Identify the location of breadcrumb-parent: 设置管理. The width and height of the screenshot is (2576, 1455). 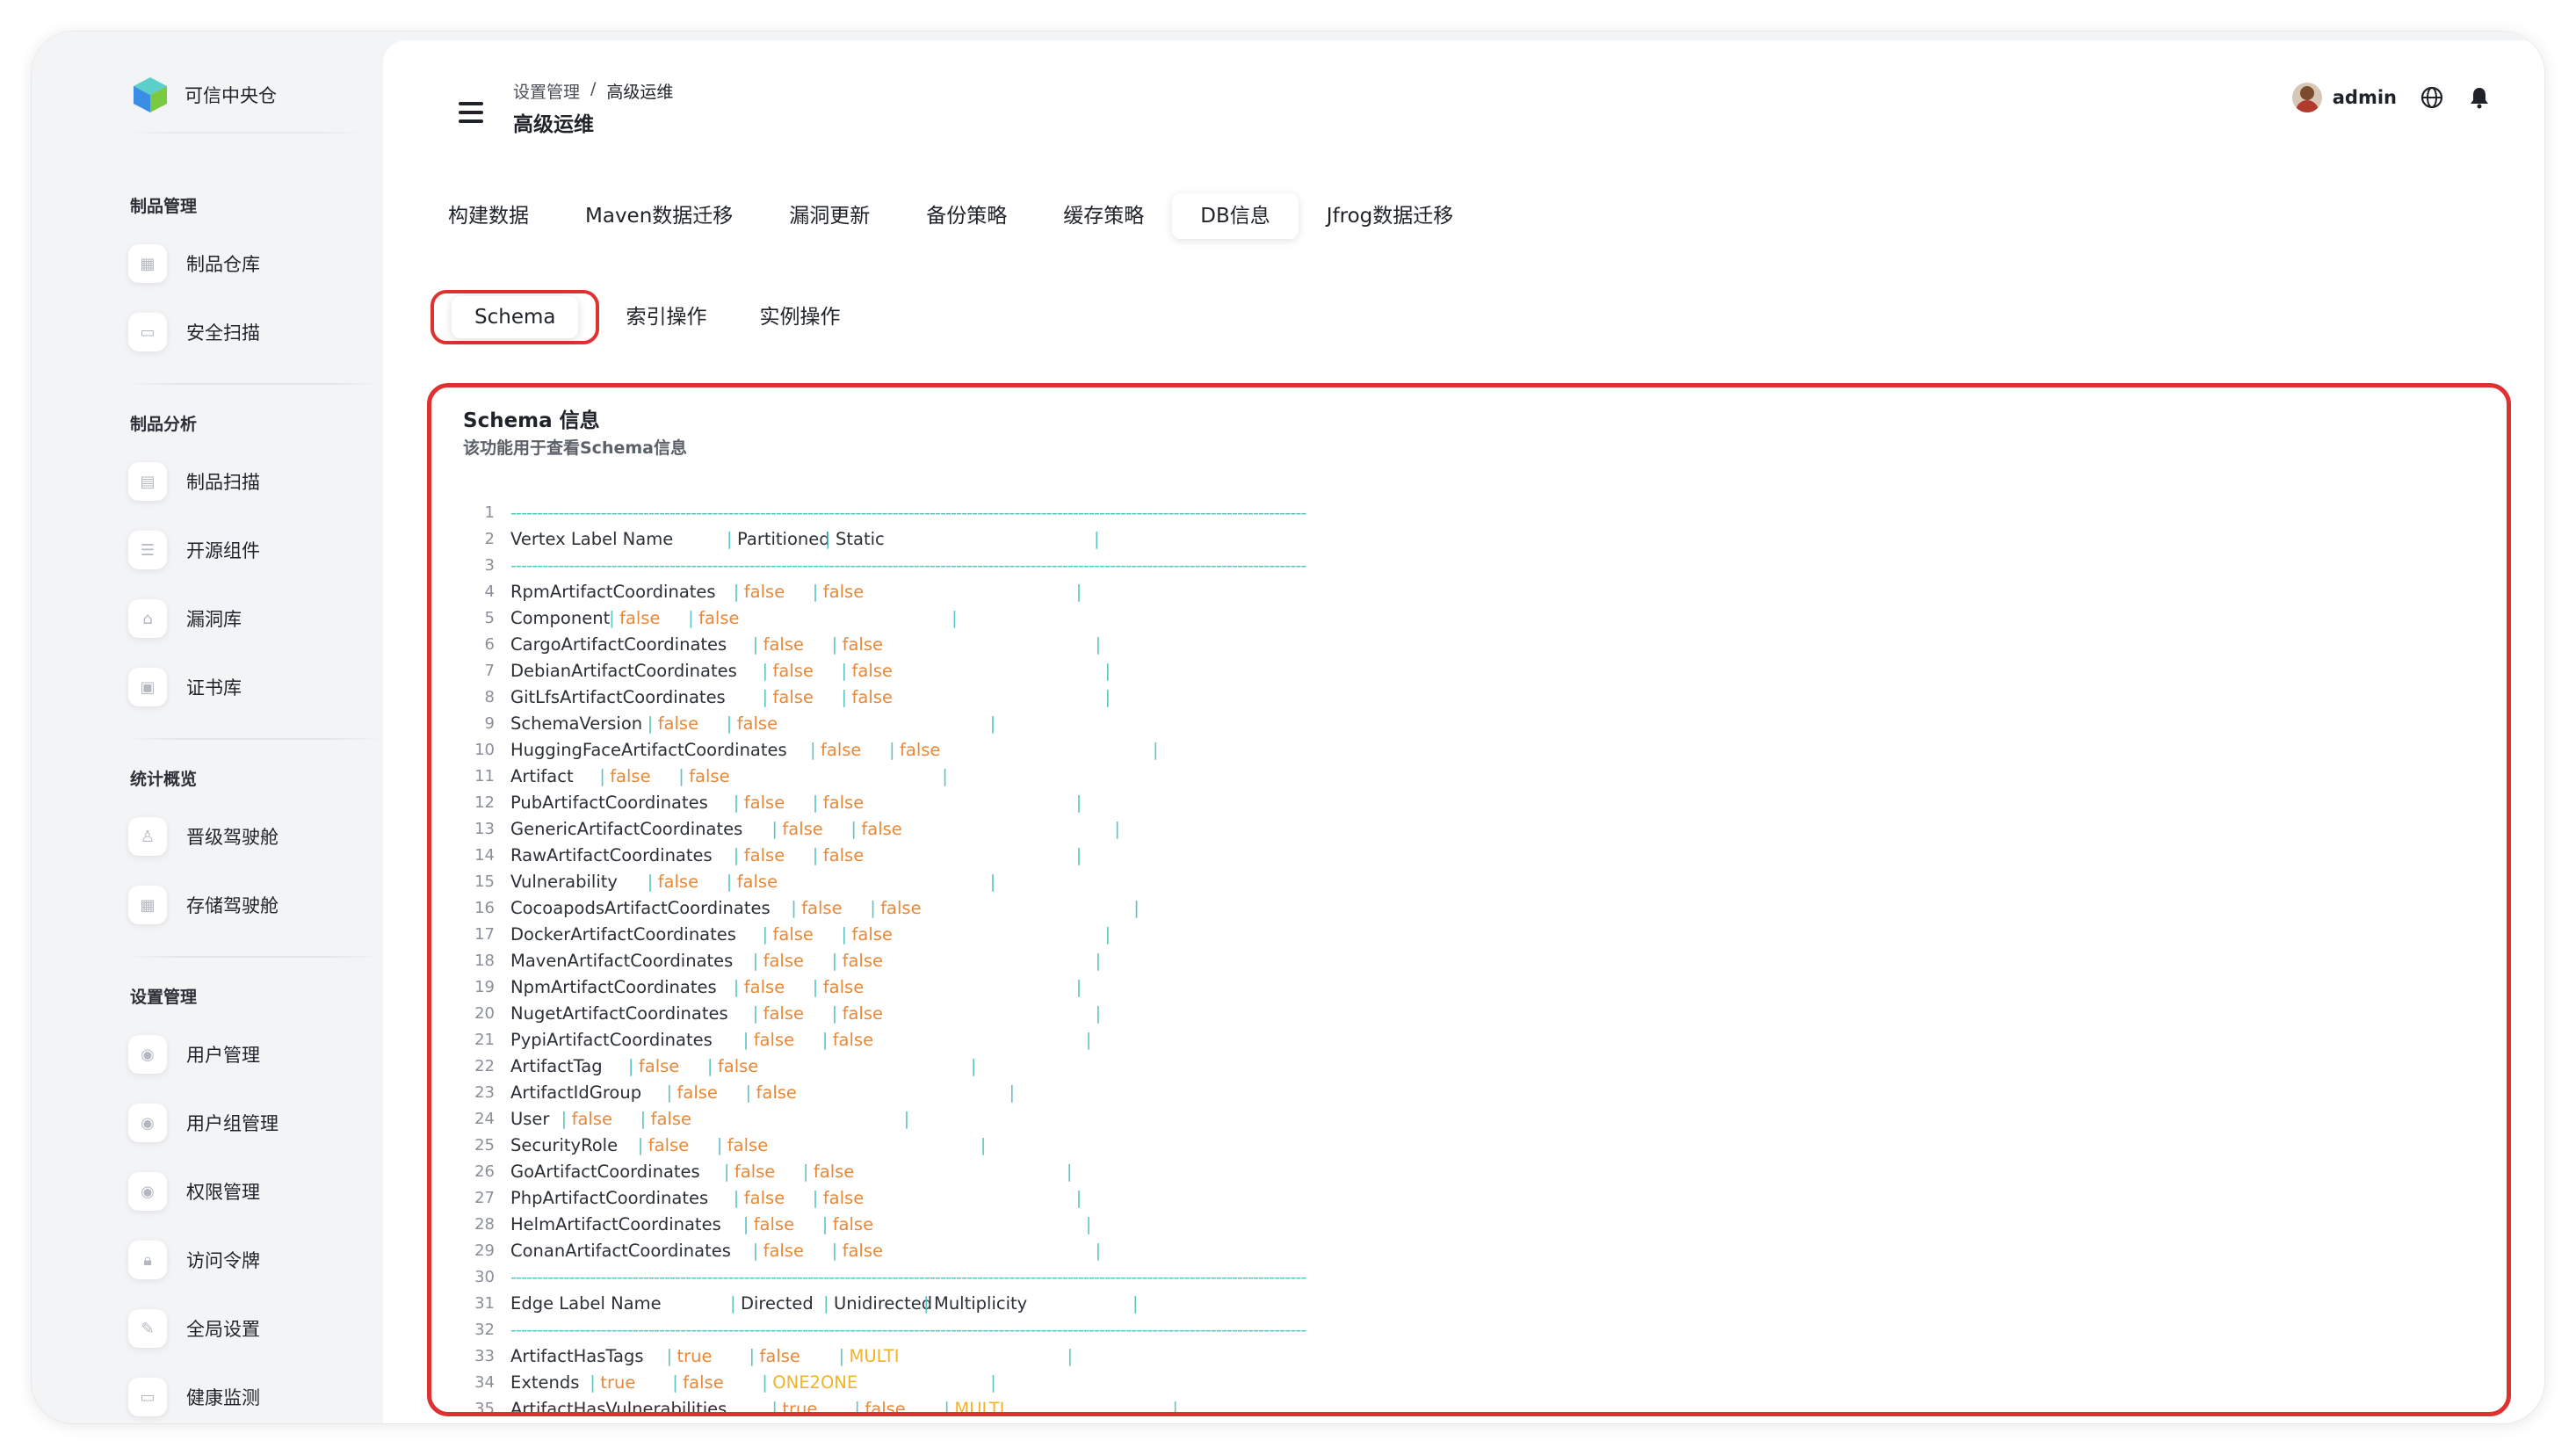
(546, 91).